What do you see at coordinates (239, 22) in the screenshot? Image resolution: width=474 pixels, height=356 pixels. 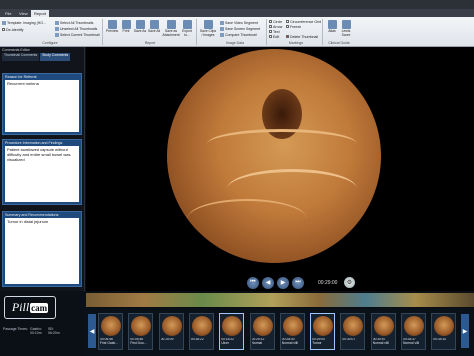 I see `save-video-segment-button: Save Video Segment` at bounding box center [239, 22].